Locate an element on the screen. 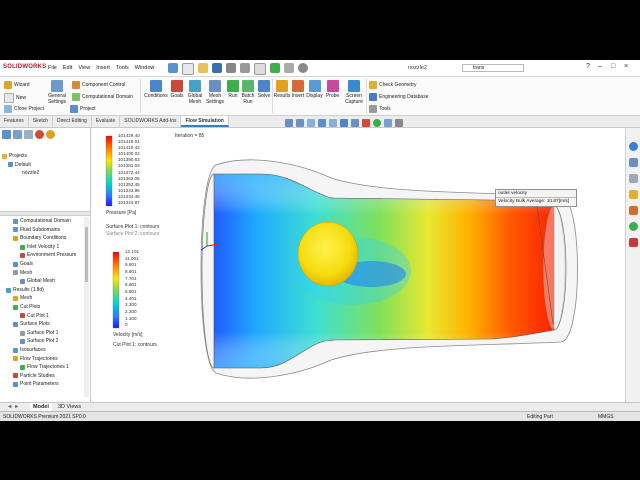  dynamic-annotation-icon is located at coordinates (333, 123).